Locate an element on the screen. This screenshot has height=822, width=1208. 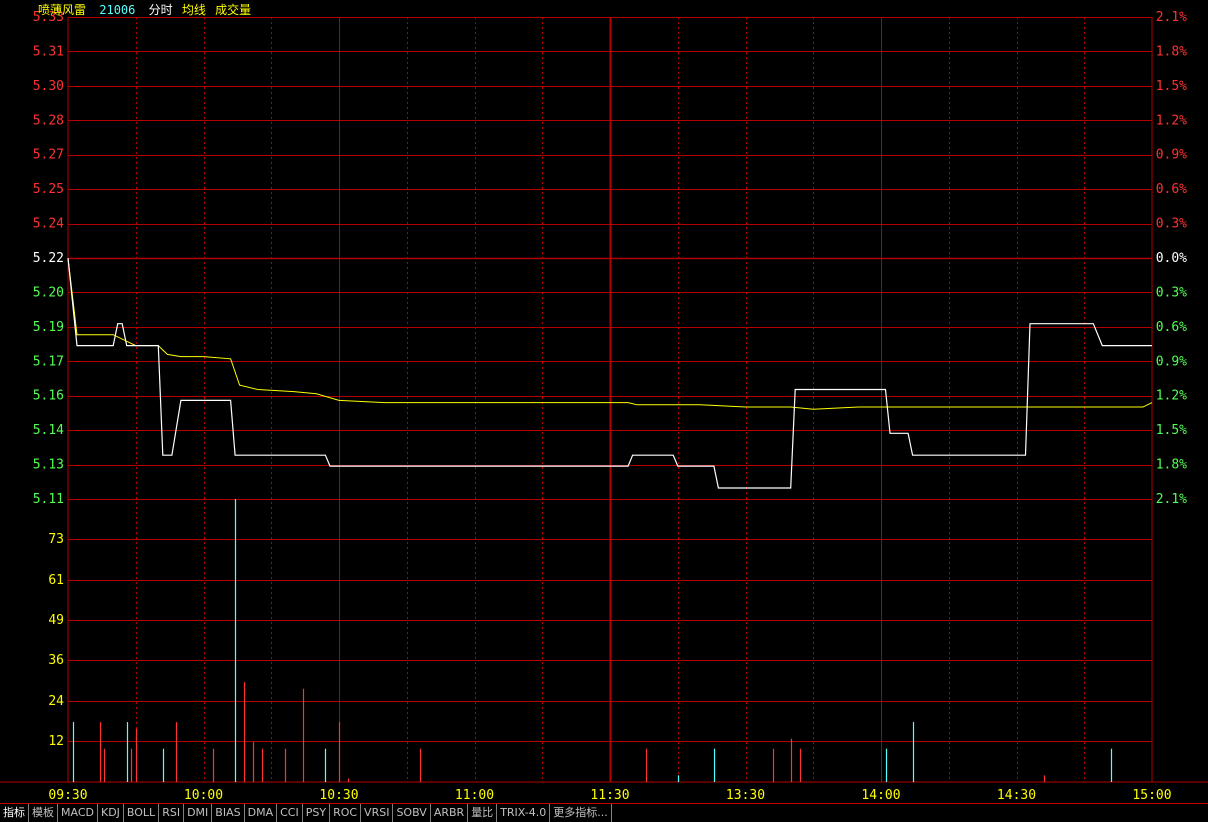
tab-kdj: KDJ is located at coordinates (111, 813).